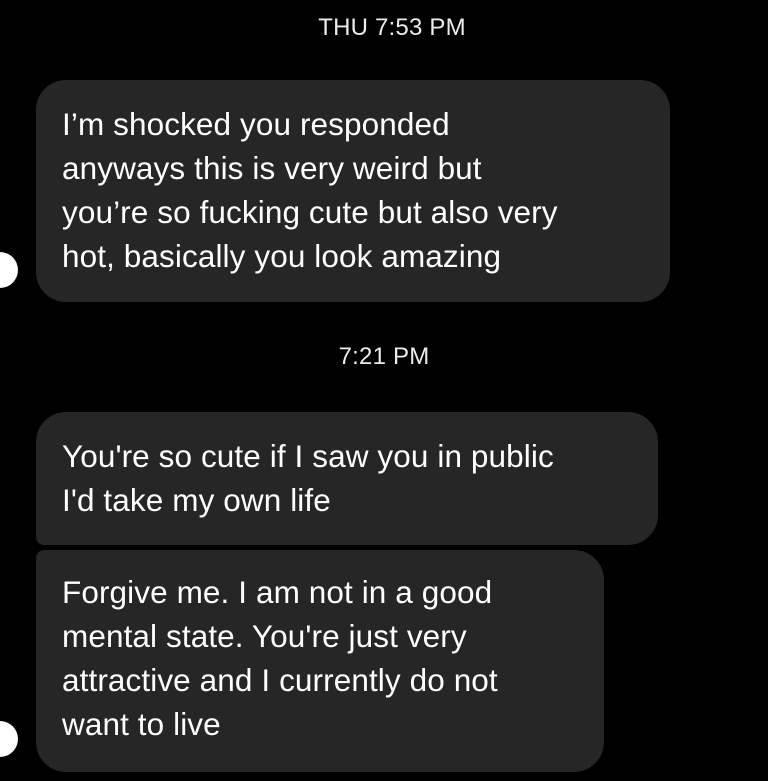 The height and width of the screenshot is (781, 768). Describe the element at coordinates (384, 356) in the screenshot. I see `timestamp-721pm: 7:21 PM` at that location.